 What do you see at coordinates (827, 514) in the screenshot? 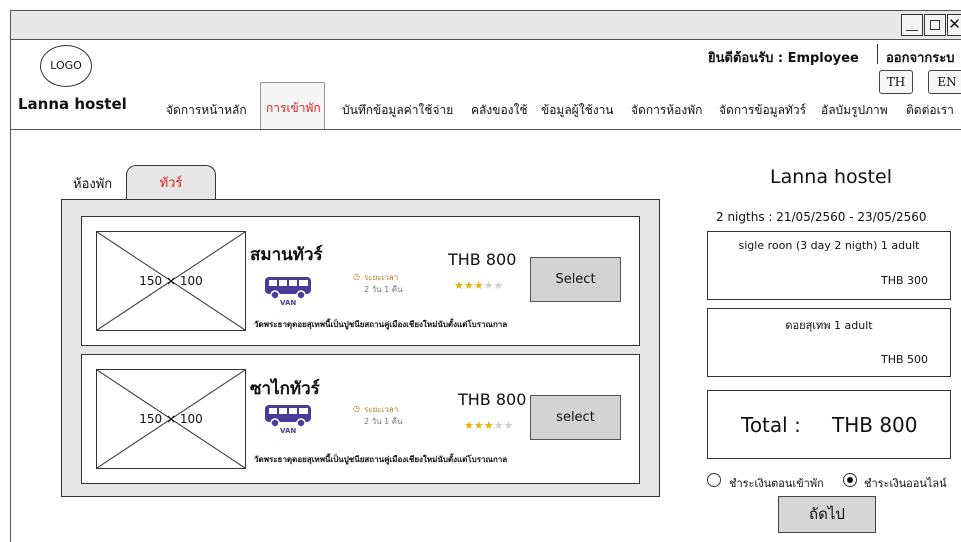
I see `next-button: ถัดไป` at bounding box center [827, 514].